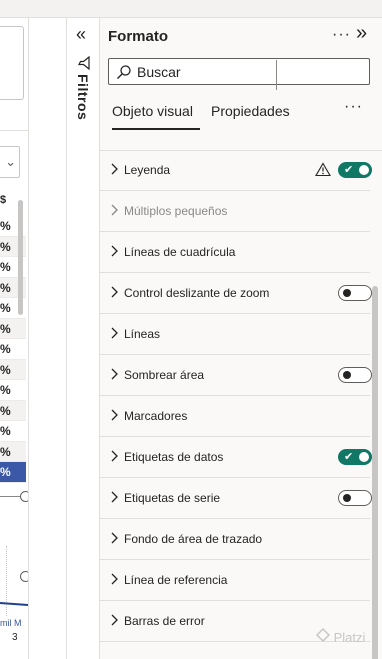 The height and width of the screenshot is (659, 382). Describe the element at coordinates (180, 252) in the screenshot. I see `format-section-label: Líneas de cuadrícula` at that location.